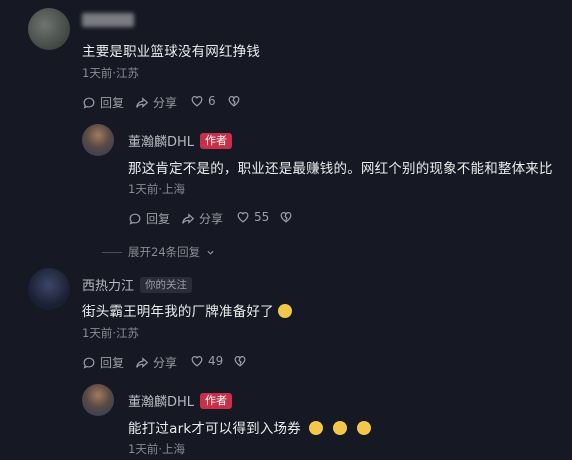 The height and width of the screenshot is (460, 572). I want to click on grin-emoji-icon, so click(284, 311).